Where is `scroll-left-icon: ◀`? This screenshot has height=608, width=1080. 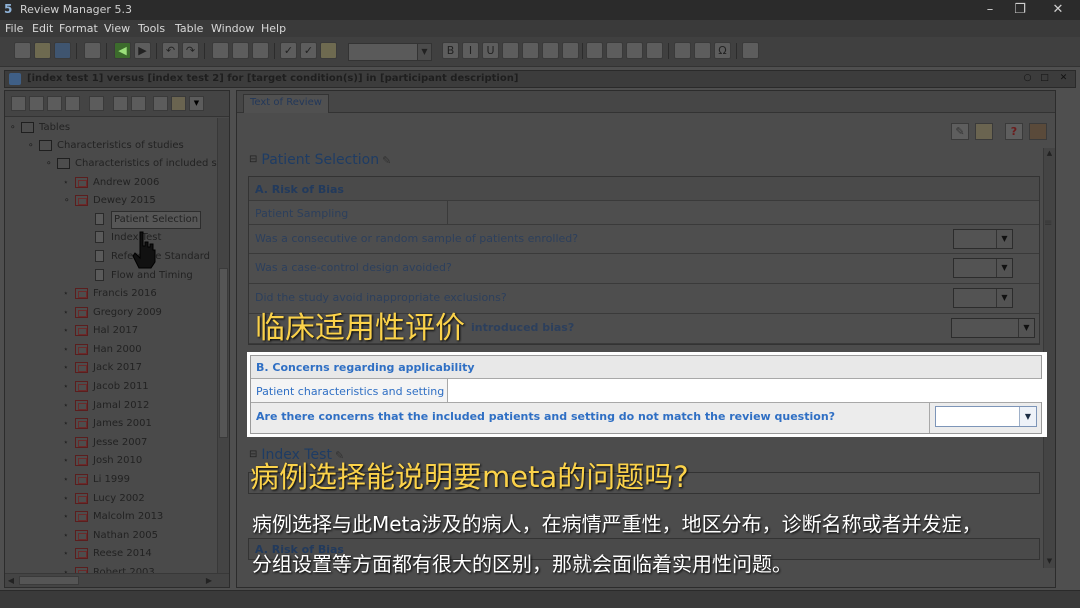 scroll-left-icon: ◀ is located at coordinates (11, 580).